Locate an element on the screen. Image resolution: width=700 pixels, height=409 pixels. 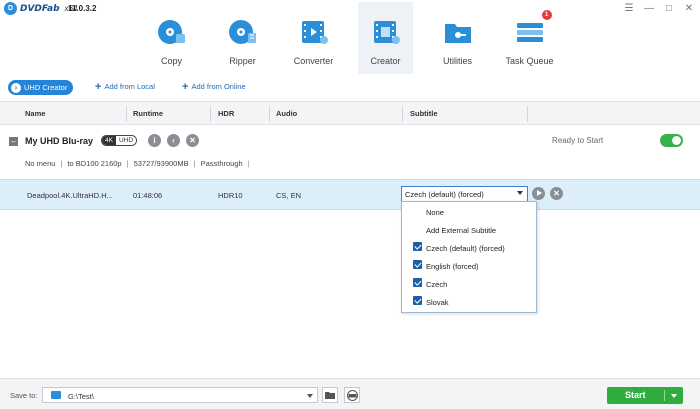
option-label: Slovak is located at coordinates (437, 302).